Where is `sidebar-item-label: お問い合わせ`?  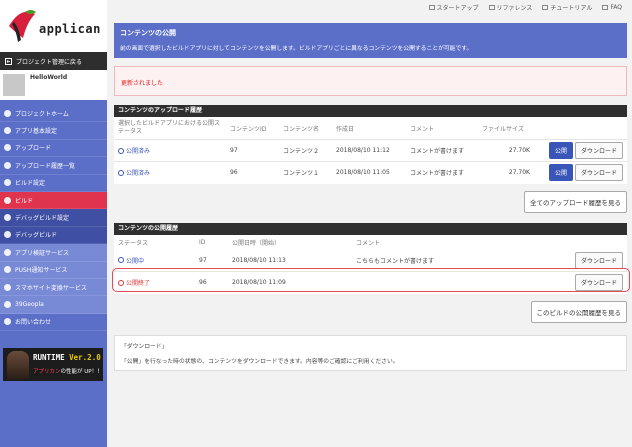 sidebar-item-label: お問い合わせ is located at coordinates (33, 323).